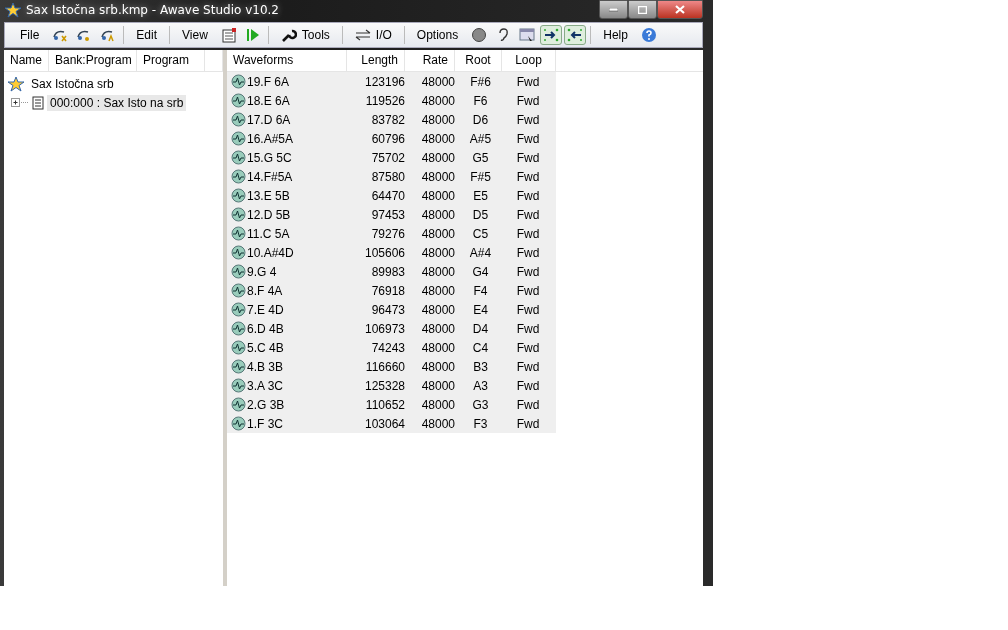 Image resolution: width=1008 pixels, height=630 pixels. Describe the element at coordinates (72, 83) in the screenshot. I see `tree-item: Sax Istočna srb` at that location.